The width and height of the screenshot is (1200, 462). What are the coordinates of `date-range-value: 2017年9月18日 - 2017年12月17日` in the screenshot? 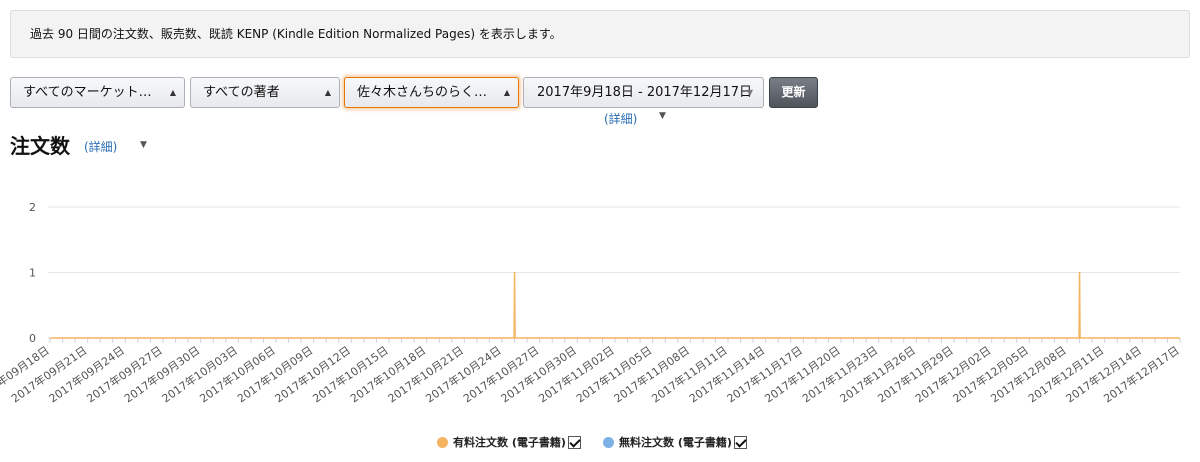 It's located at (645, 92).